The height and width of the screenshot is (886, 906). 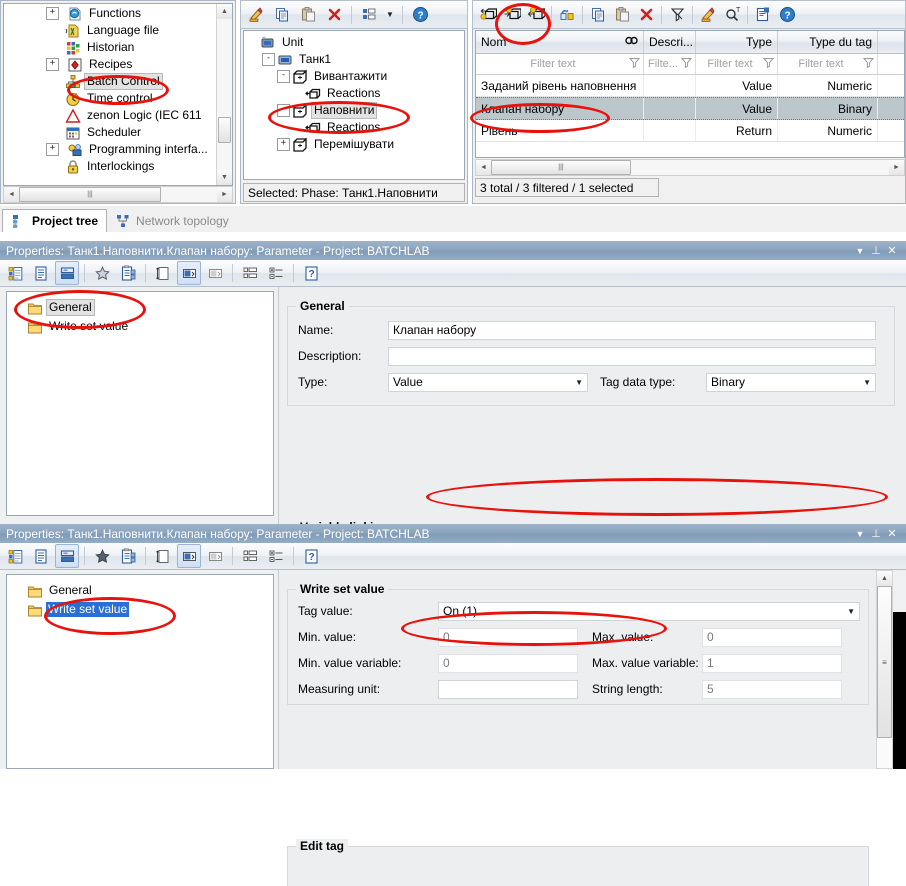 What do you see at coordinates (708, 15) in the screenshot?
I see `edit-icon` at bounding box center [708, 15].